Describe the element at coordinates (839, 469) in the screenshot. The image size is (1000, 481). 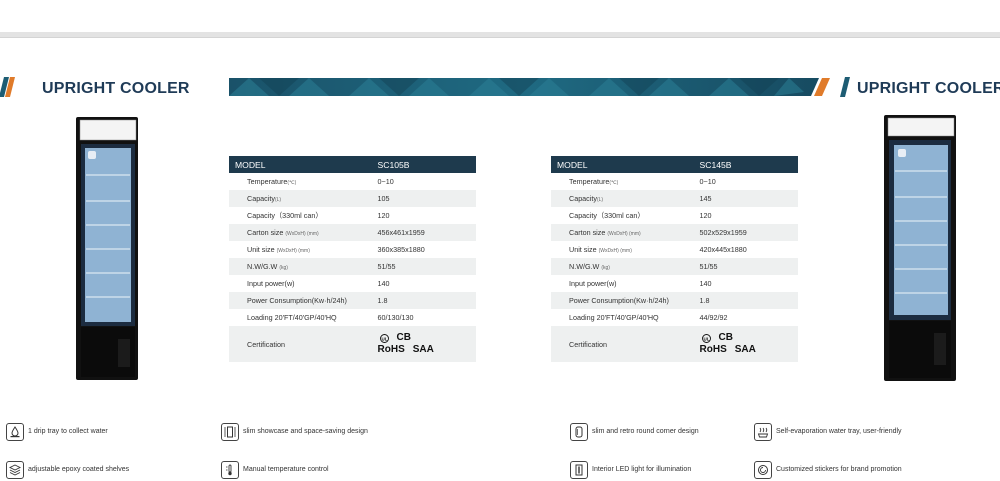
I see `feature-text: Customized stickers for brand promotion` at that location.